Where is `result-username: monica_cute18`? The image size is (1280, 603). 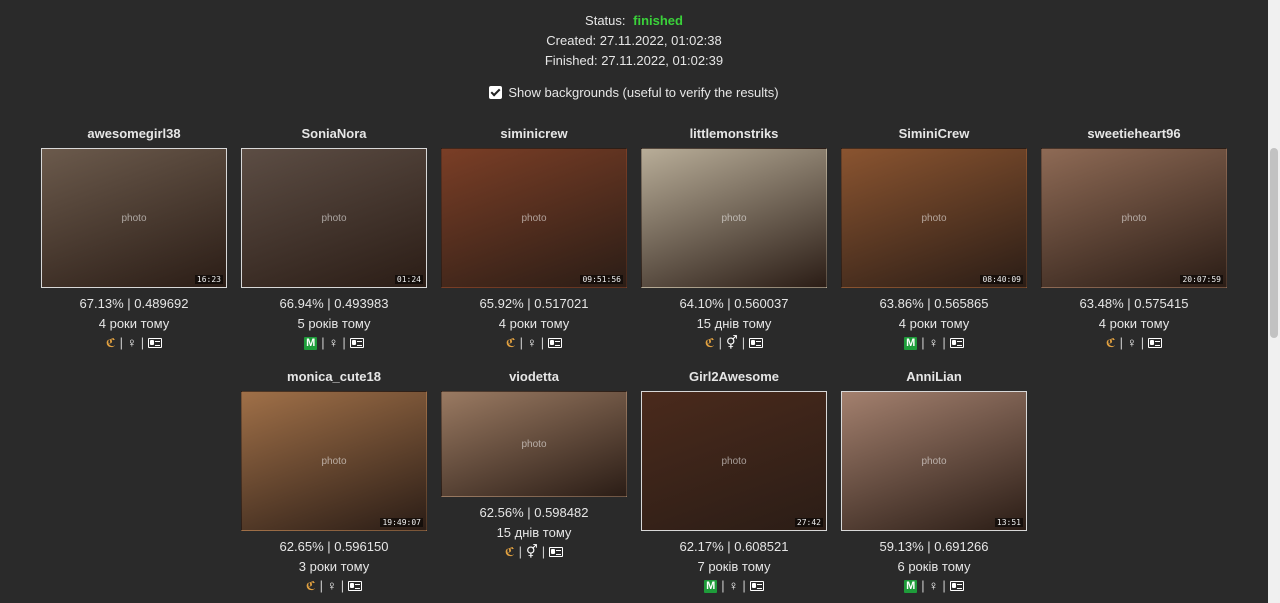
result-username: monica_cute18 is located at coordinates (334, 377).